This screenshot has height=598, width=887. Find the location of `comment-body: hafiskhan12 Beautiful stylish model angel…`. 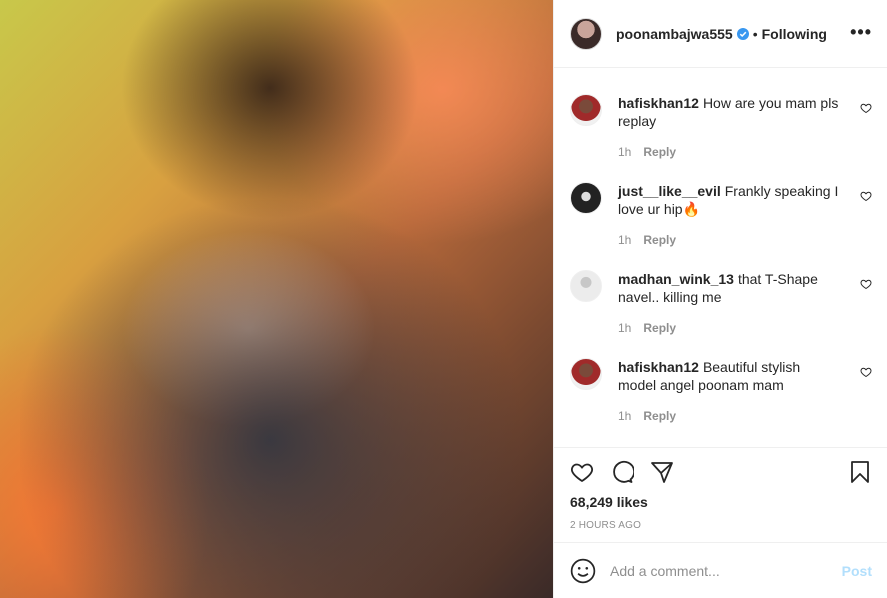

comment-body: hafiskhan12 Beautiful stylish model angel… is located at coordinates (729, 376).